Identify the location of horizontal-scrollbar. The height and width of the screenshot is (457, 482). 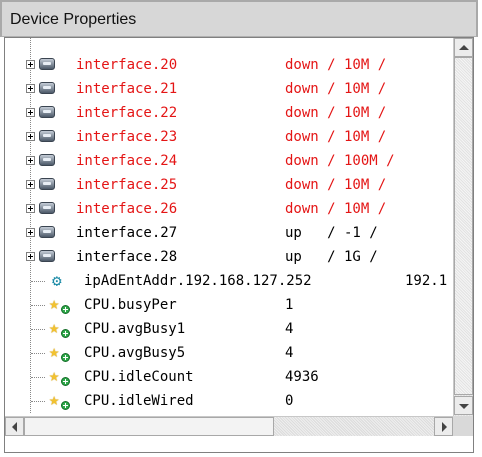
(229, 426).